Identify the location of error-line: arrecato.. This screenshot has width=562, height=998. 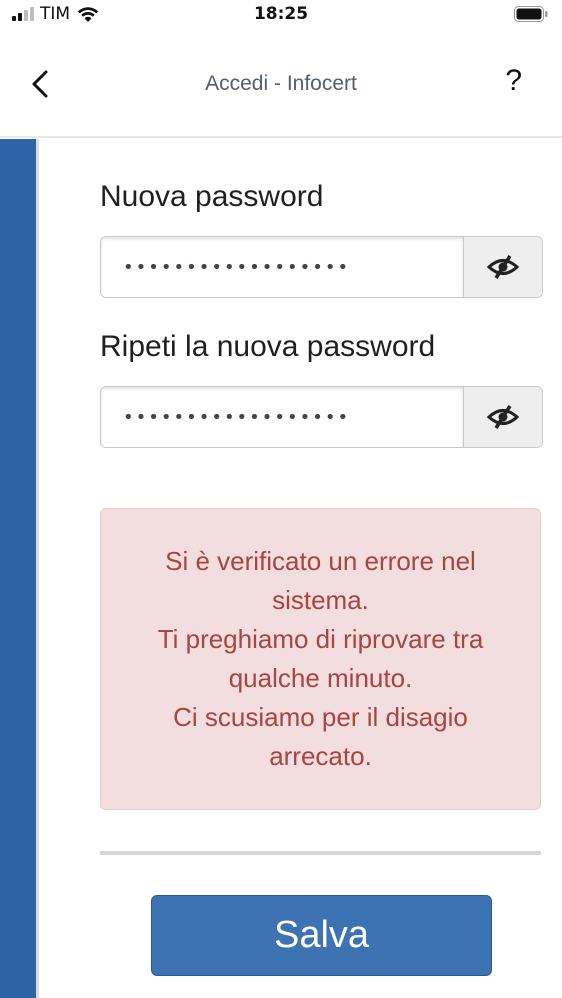
(320, 756).